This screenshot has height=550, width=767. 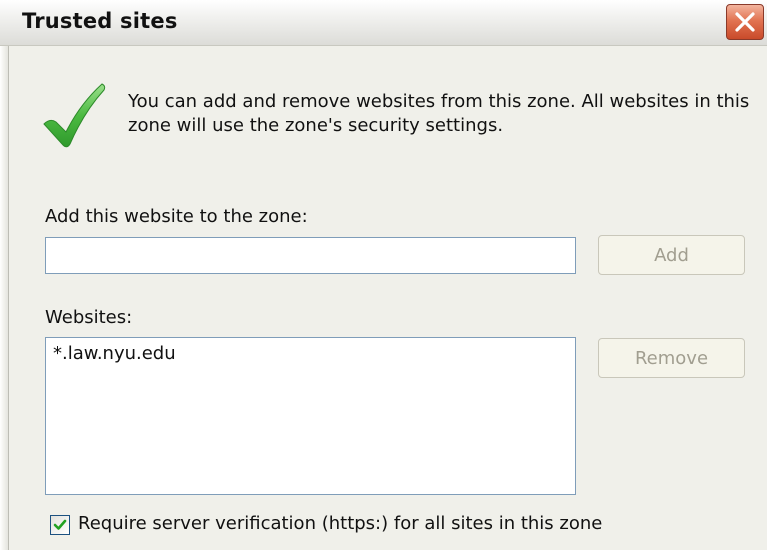 I want to click on remove-button: Remove, so click(x=671, y=358).